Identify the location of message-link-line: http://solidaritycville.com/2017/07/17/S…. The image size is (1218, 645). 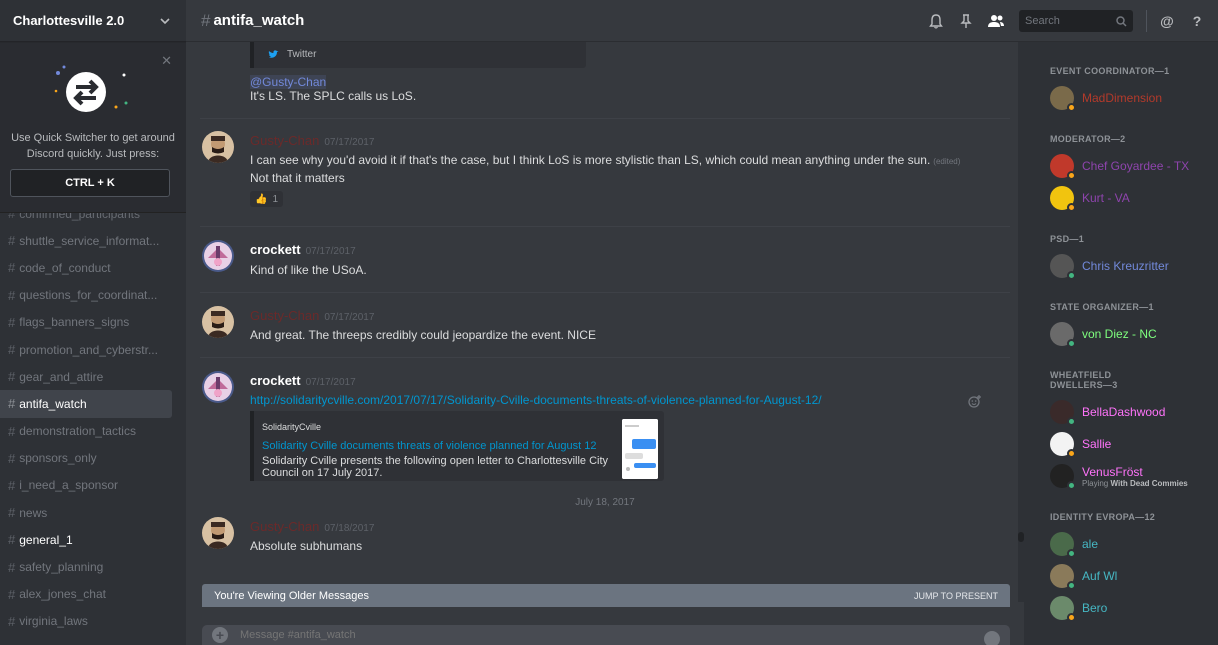
(536, 400).